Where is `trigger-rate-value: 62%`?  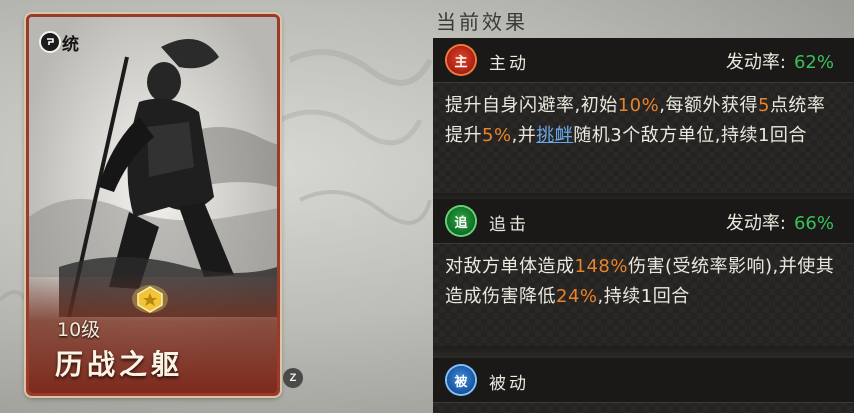 trigger-rate-value: 62% is located at coordinates (813, 62).